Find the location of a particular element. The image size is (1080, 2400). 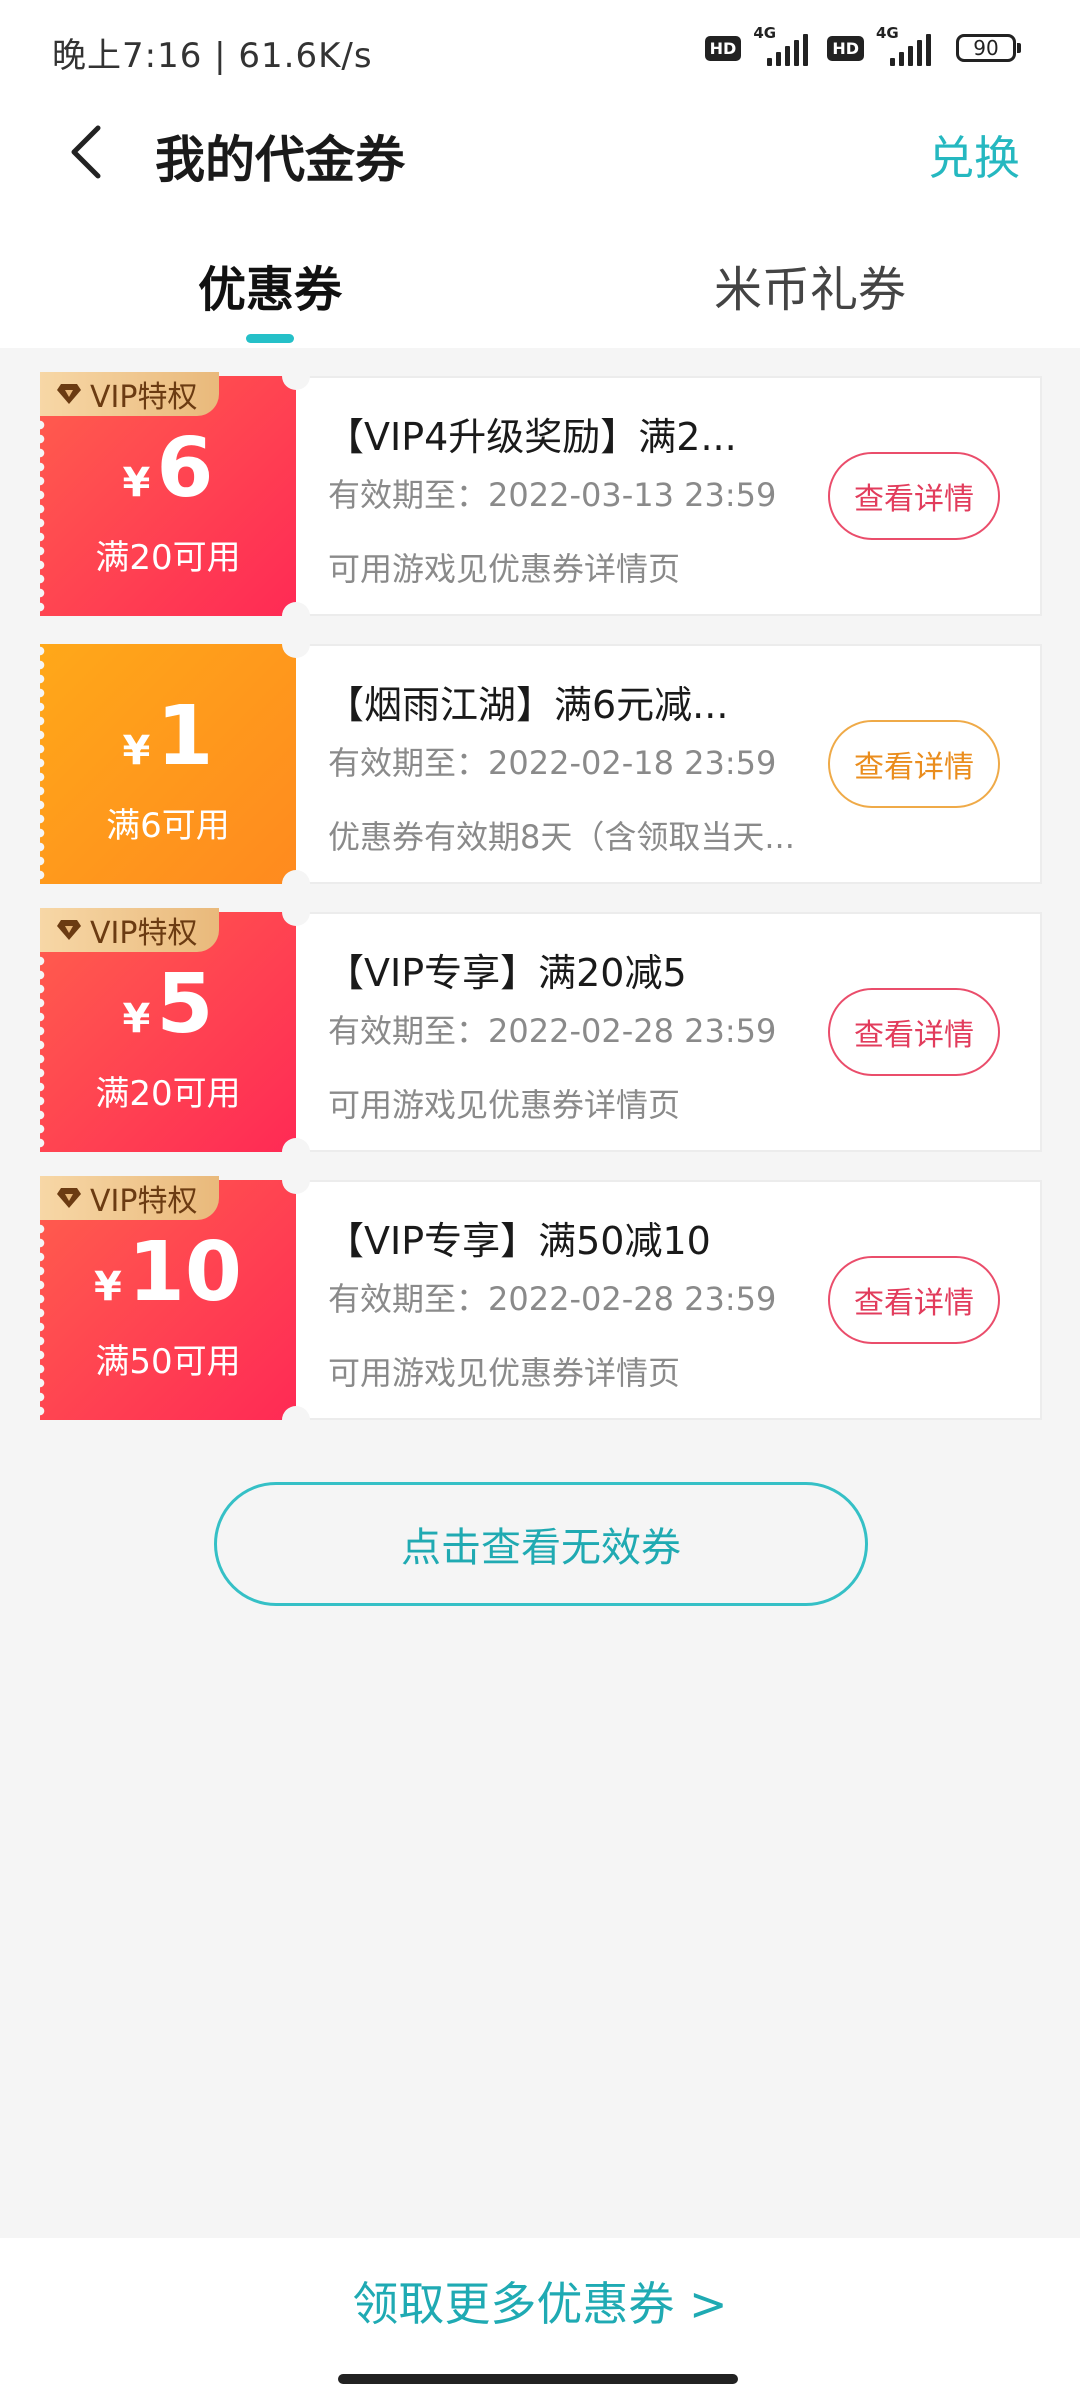

coupon-value-panel: VIP特权 ¥10 满50可用 is located at coordinates (168, 1298).